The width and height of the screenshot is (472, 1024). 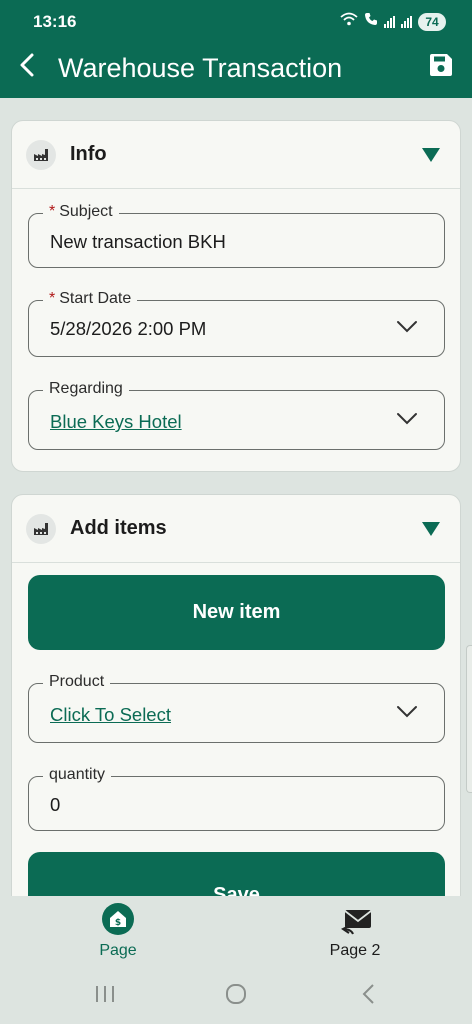 What do you see at coordinates (371, 21) in the screenshot?
I see `call-icon` at bounding box center [371, 21].